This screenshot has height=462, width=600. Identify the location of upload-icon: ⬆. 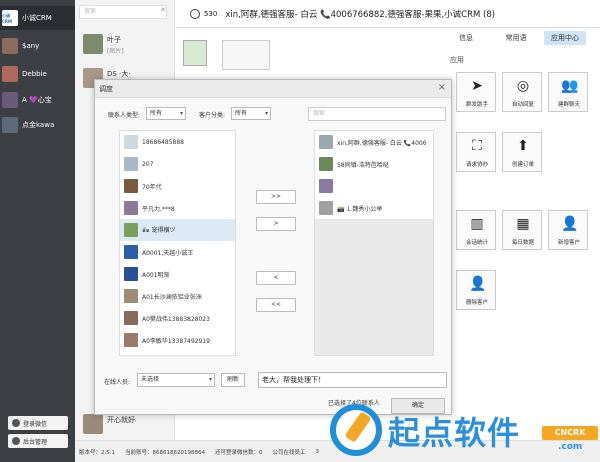
(523, 146).